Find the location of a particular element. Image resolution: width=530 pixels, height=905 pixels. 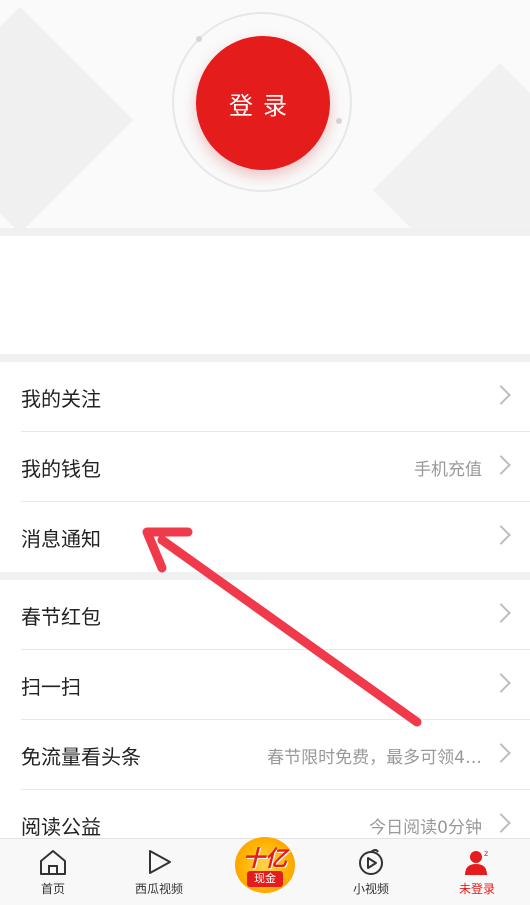

menu-item-notifications: 消息通知 is located at coordinates (265, 537).